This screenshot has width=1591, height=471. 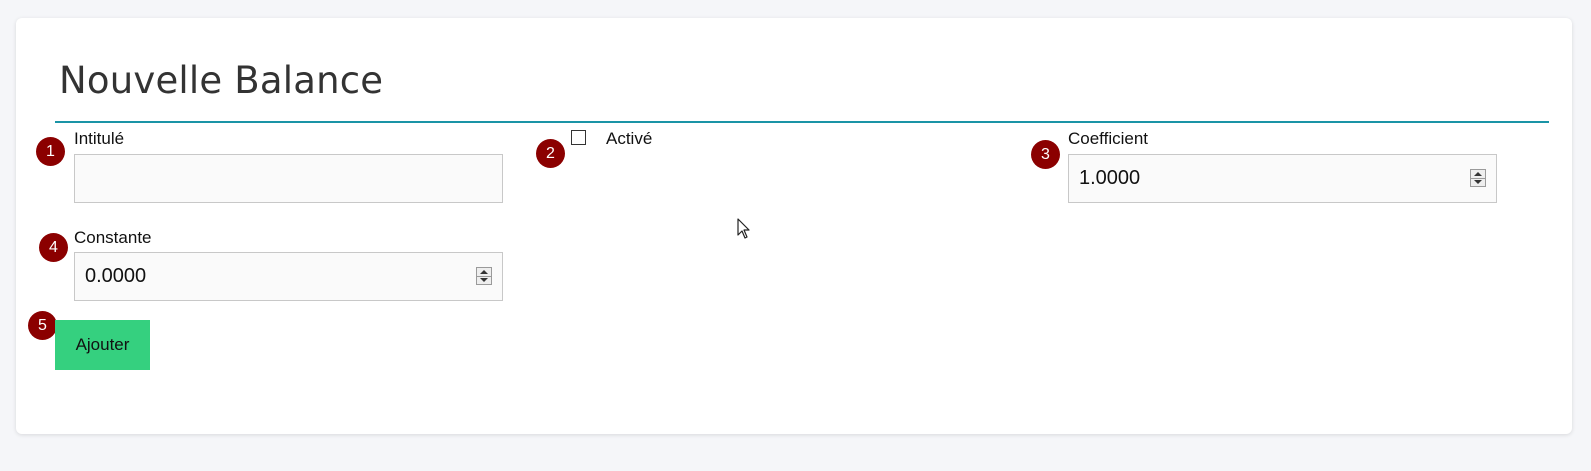 I want to click on step-marker-4: 4, so click(x=53, y=247).